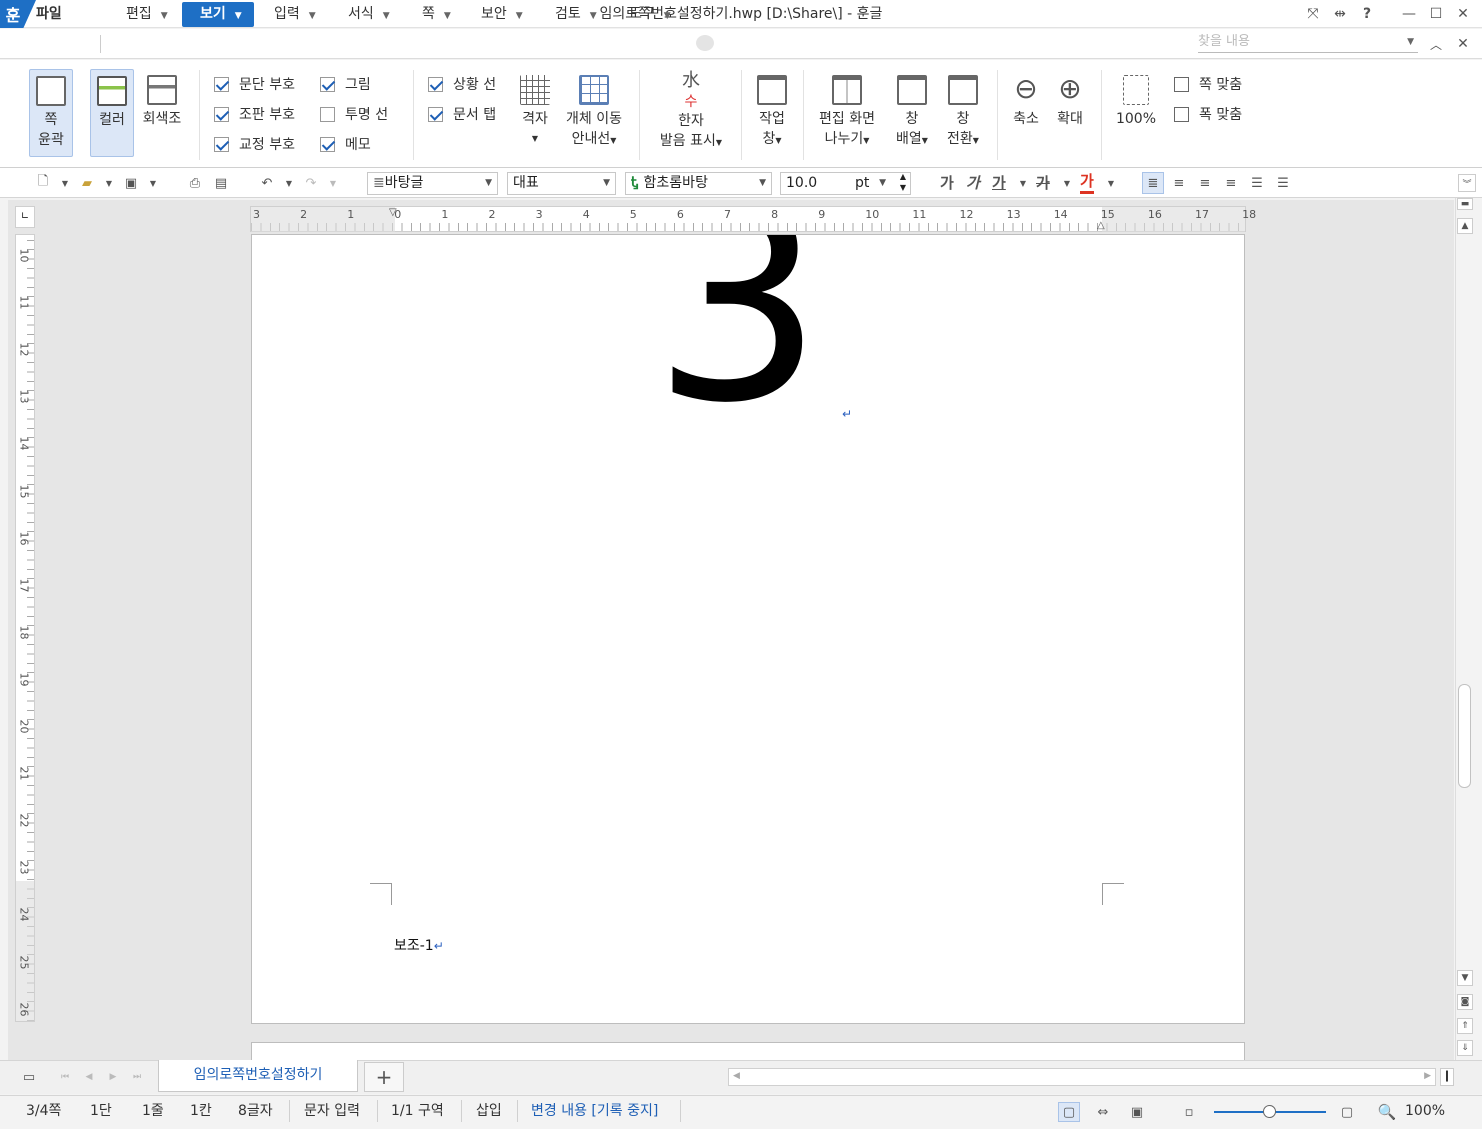  I want to click on scroll-left-icon: ◀, so click(736, 1076).